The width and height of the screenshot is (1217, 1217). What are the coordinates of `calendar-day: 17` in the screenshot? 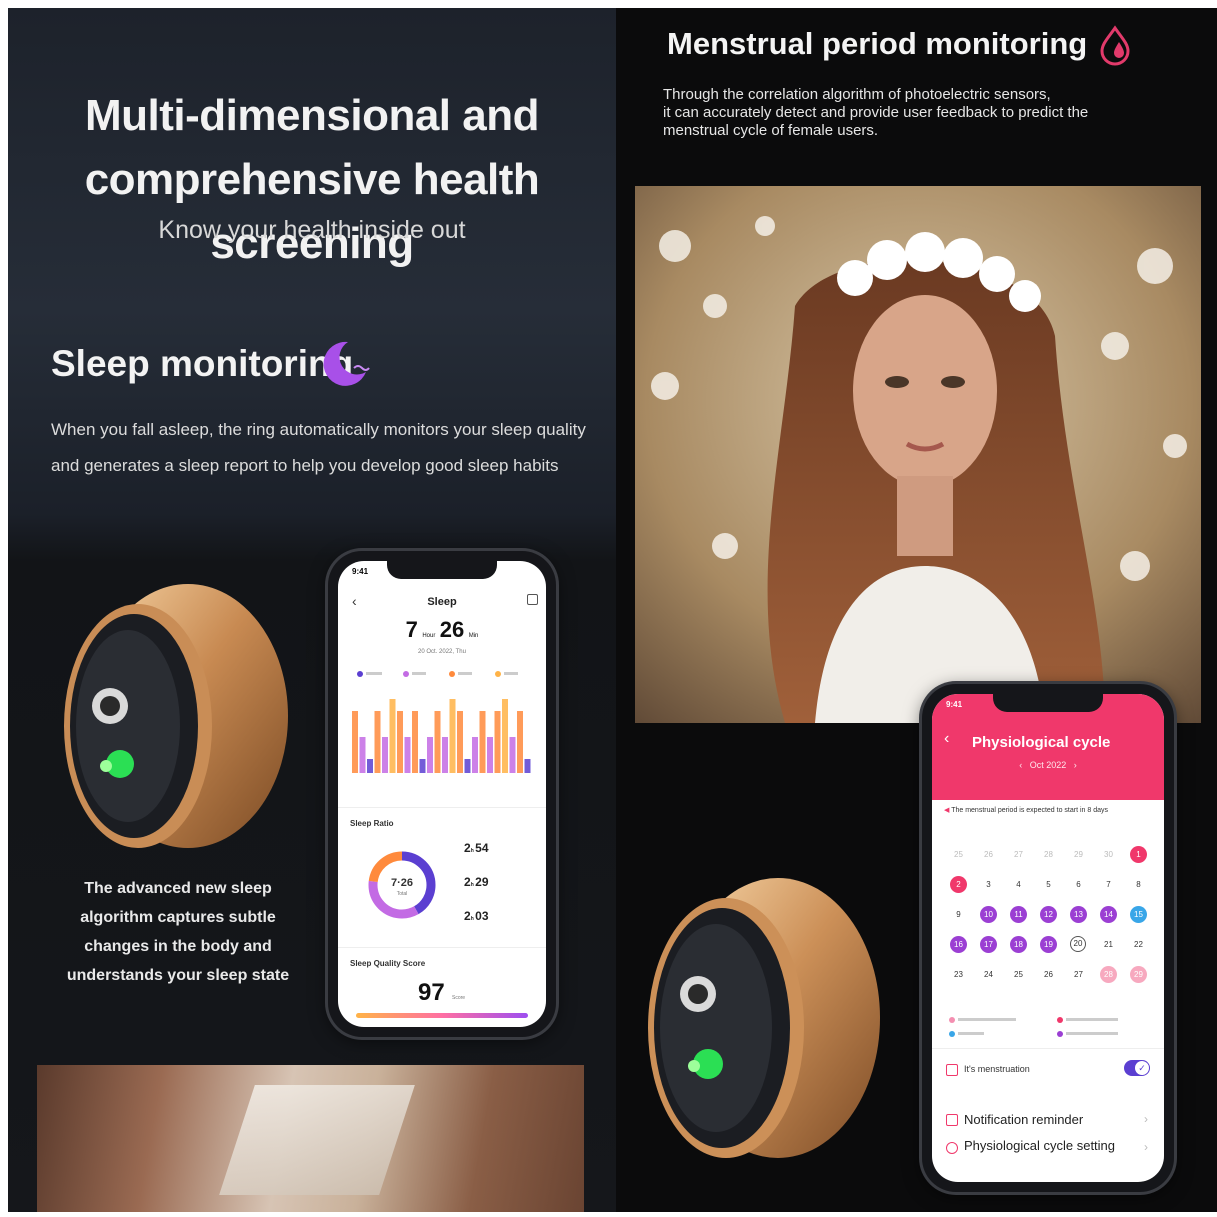 It's located at (988, 944).